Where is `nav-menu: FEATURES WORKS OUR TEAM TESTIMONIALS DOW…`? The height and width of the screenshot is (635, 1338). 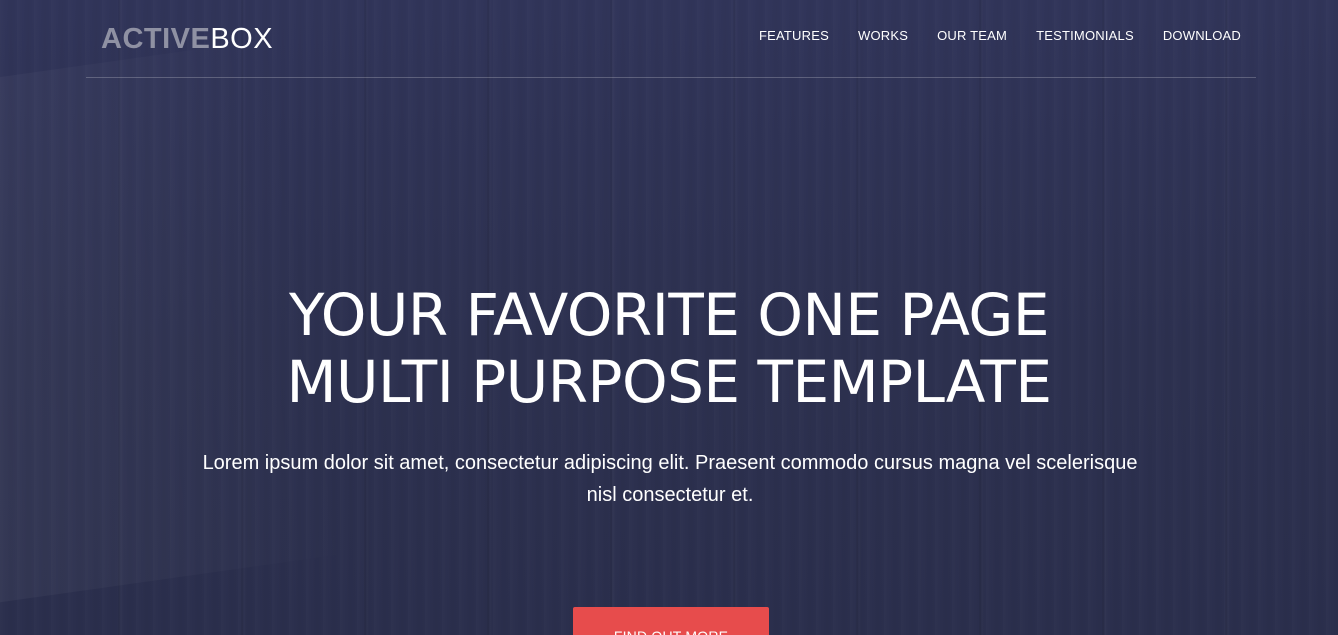
nav-menu: FEATURES WORKS OUR TEAM TESTIMONIALS DOW… is located at coordinates (1000, 36).